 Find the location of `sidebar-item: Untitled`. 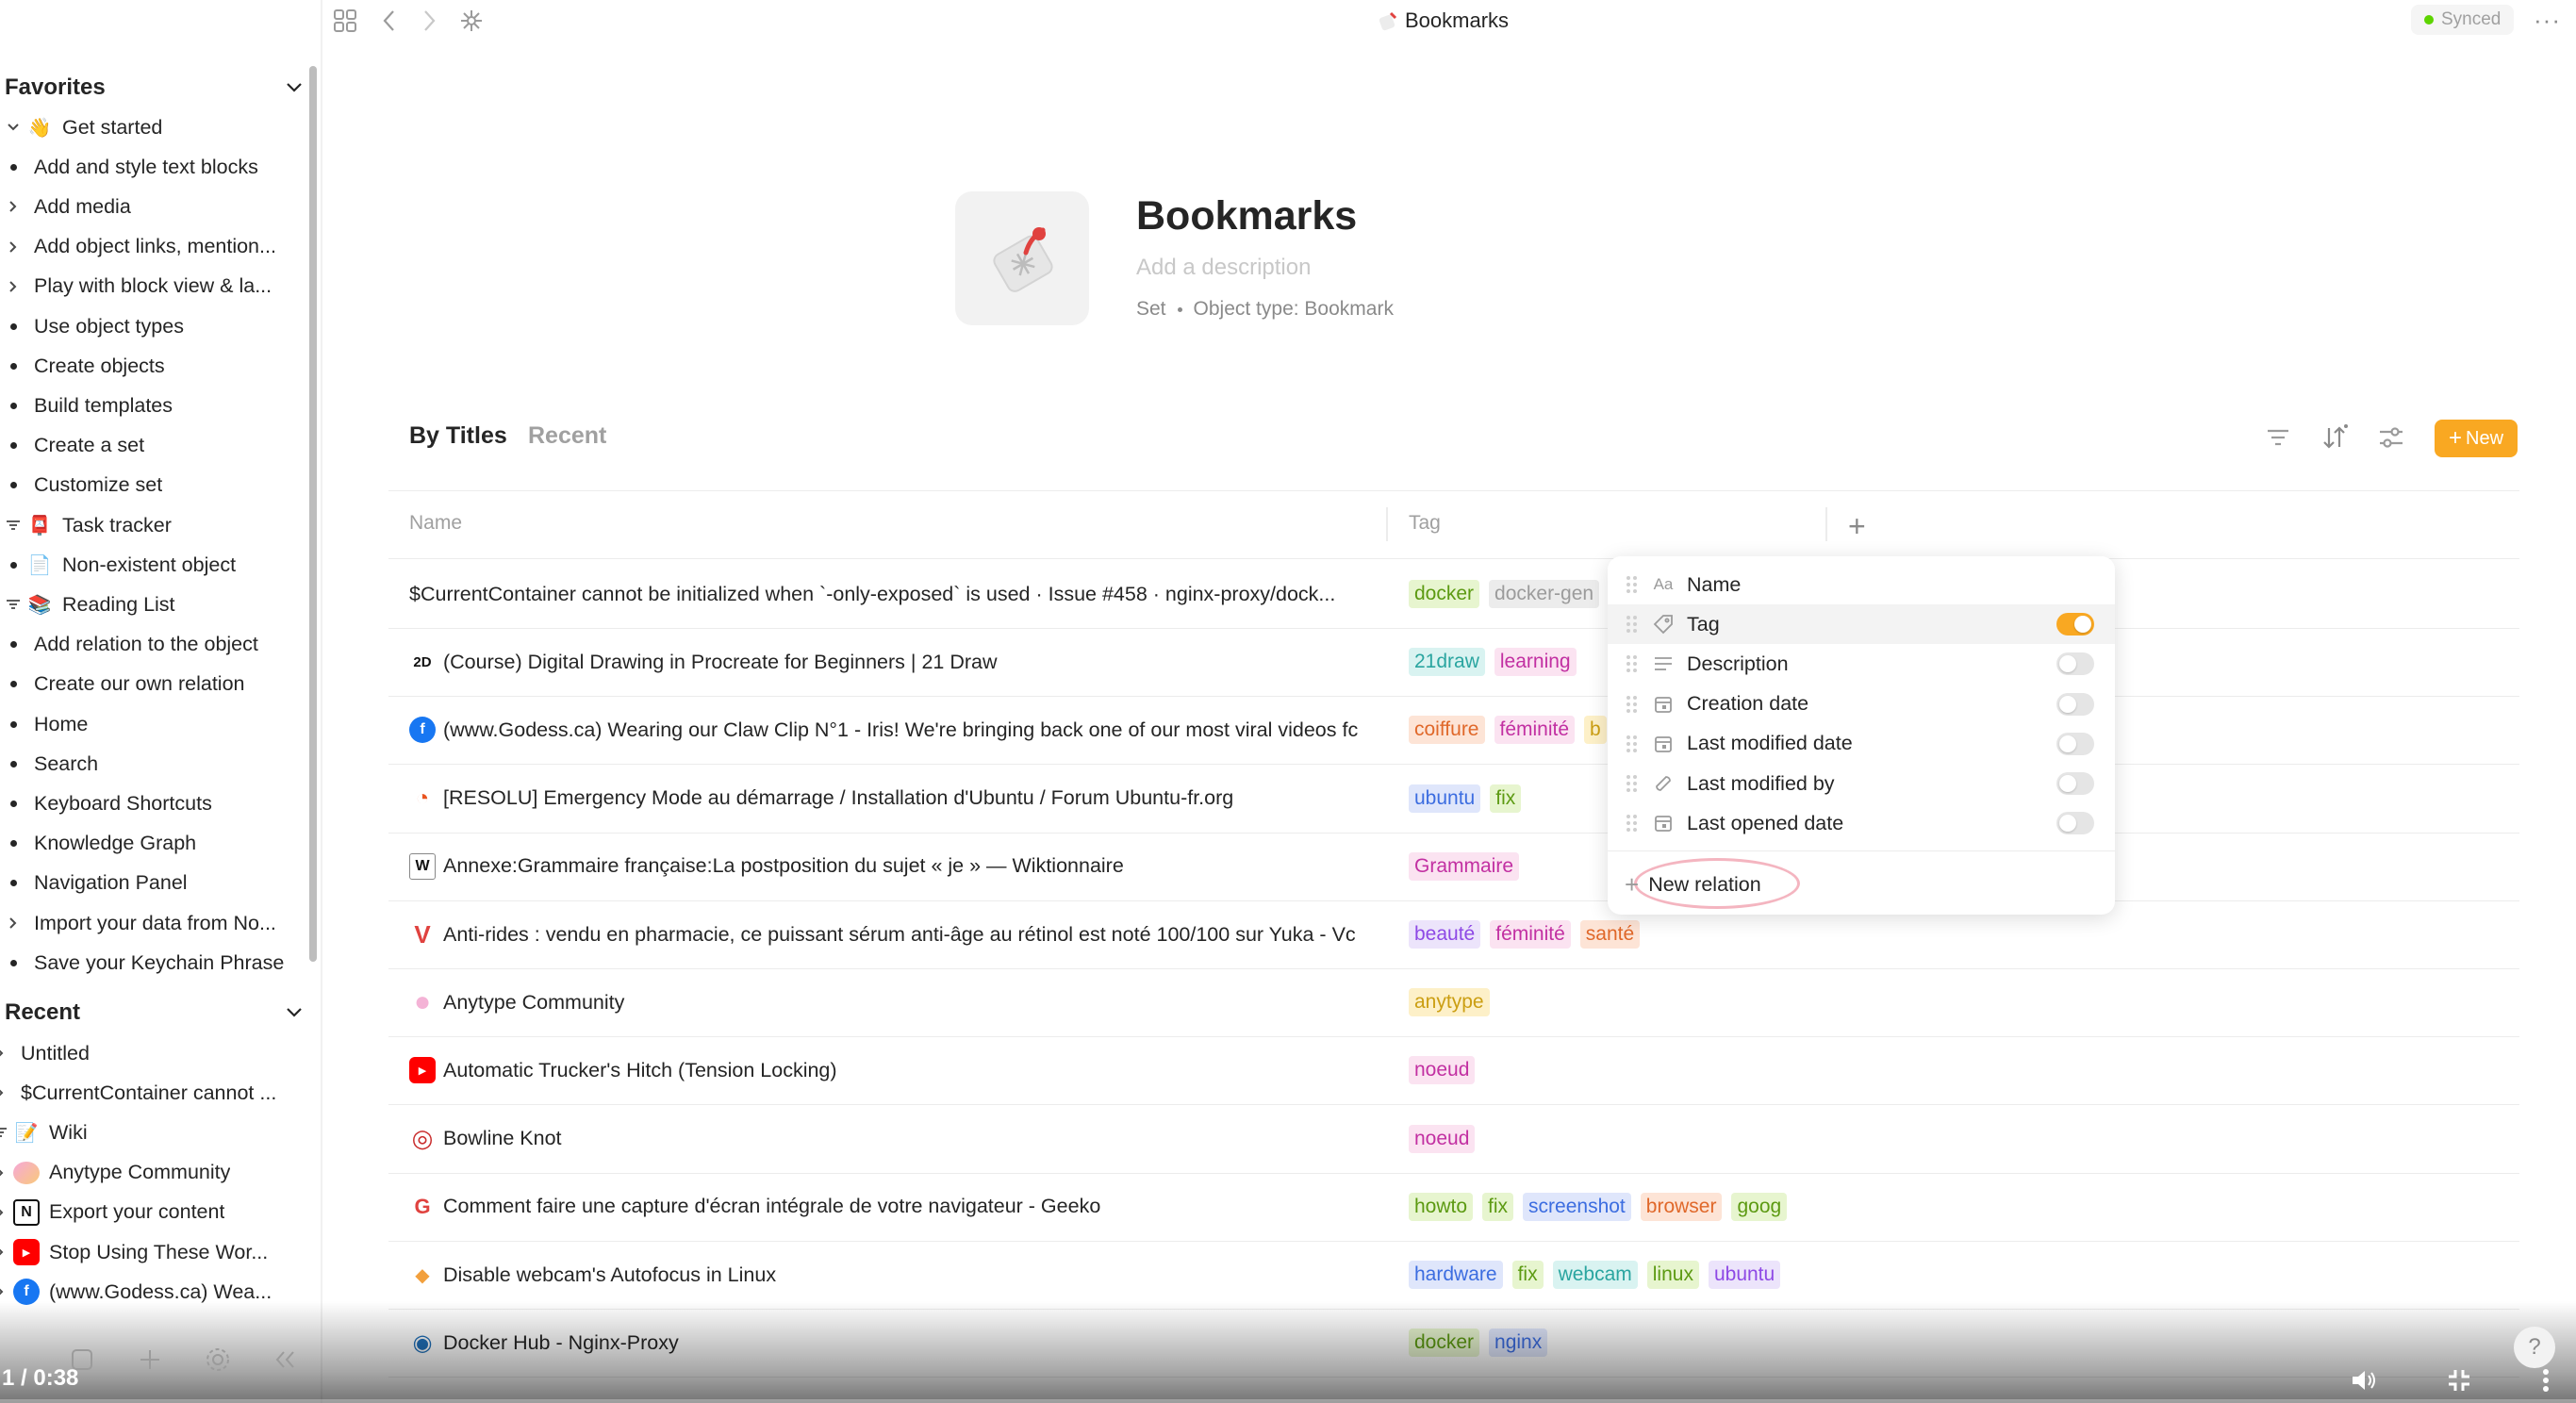

sidebar-item: Untitled is located at coordinates (149, 1053).